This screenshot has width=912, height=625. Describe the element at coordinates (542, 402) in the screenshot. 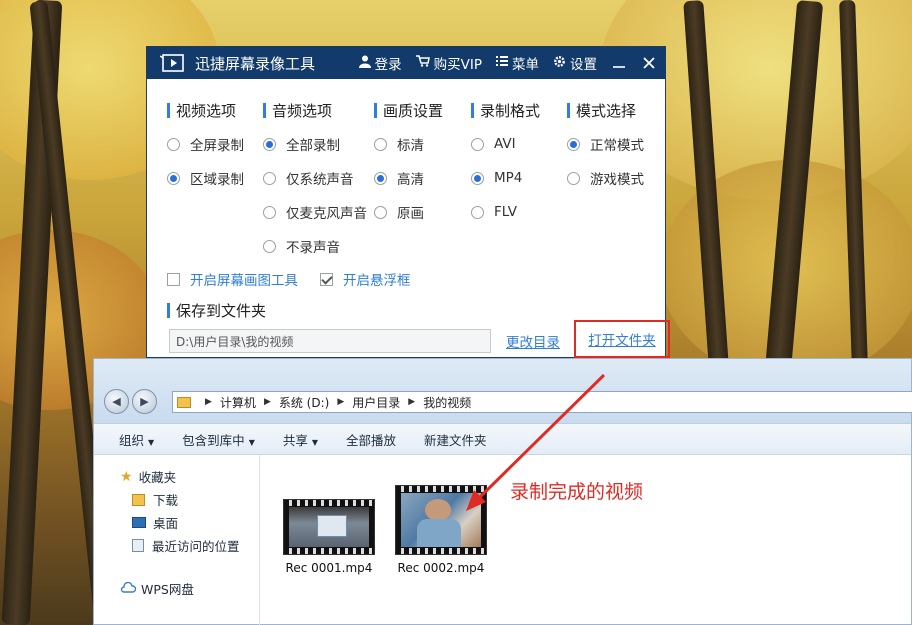

I see `address-bar: ▶ 计算机 ▶ 系统 (D:) ▶ 用户目录 ▶ 我的视频` at that location.